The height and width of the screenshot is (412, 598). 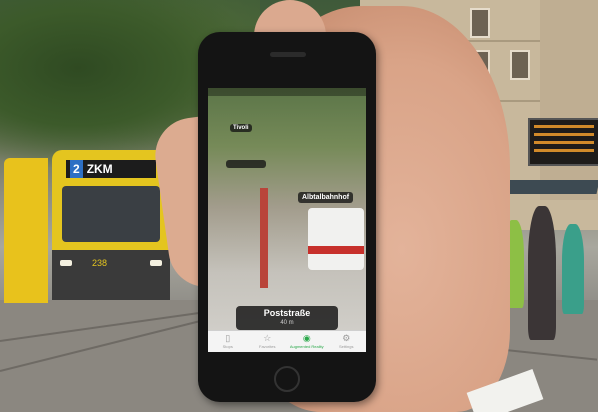 I want to click on home-button, so click(x=287, y=379).